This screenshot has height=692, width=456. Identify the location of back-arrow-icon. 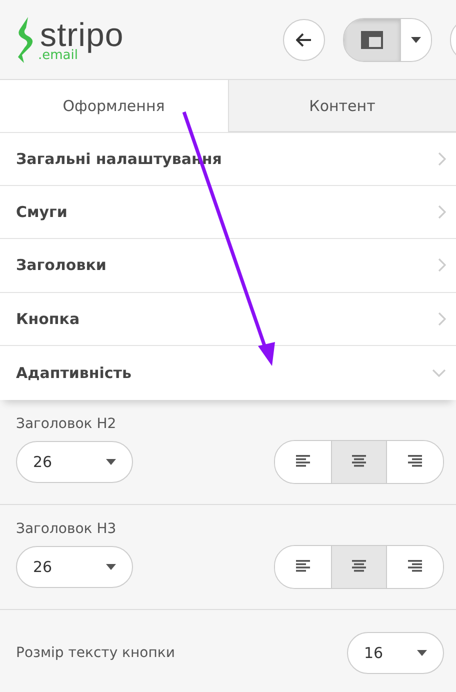
(304, 39).